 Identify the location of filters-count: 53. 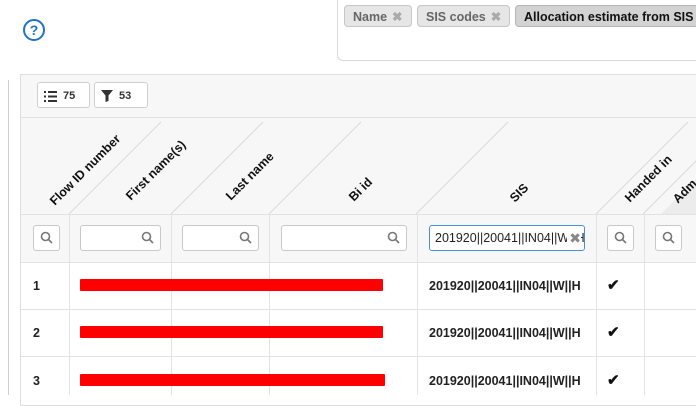
(125, 96).